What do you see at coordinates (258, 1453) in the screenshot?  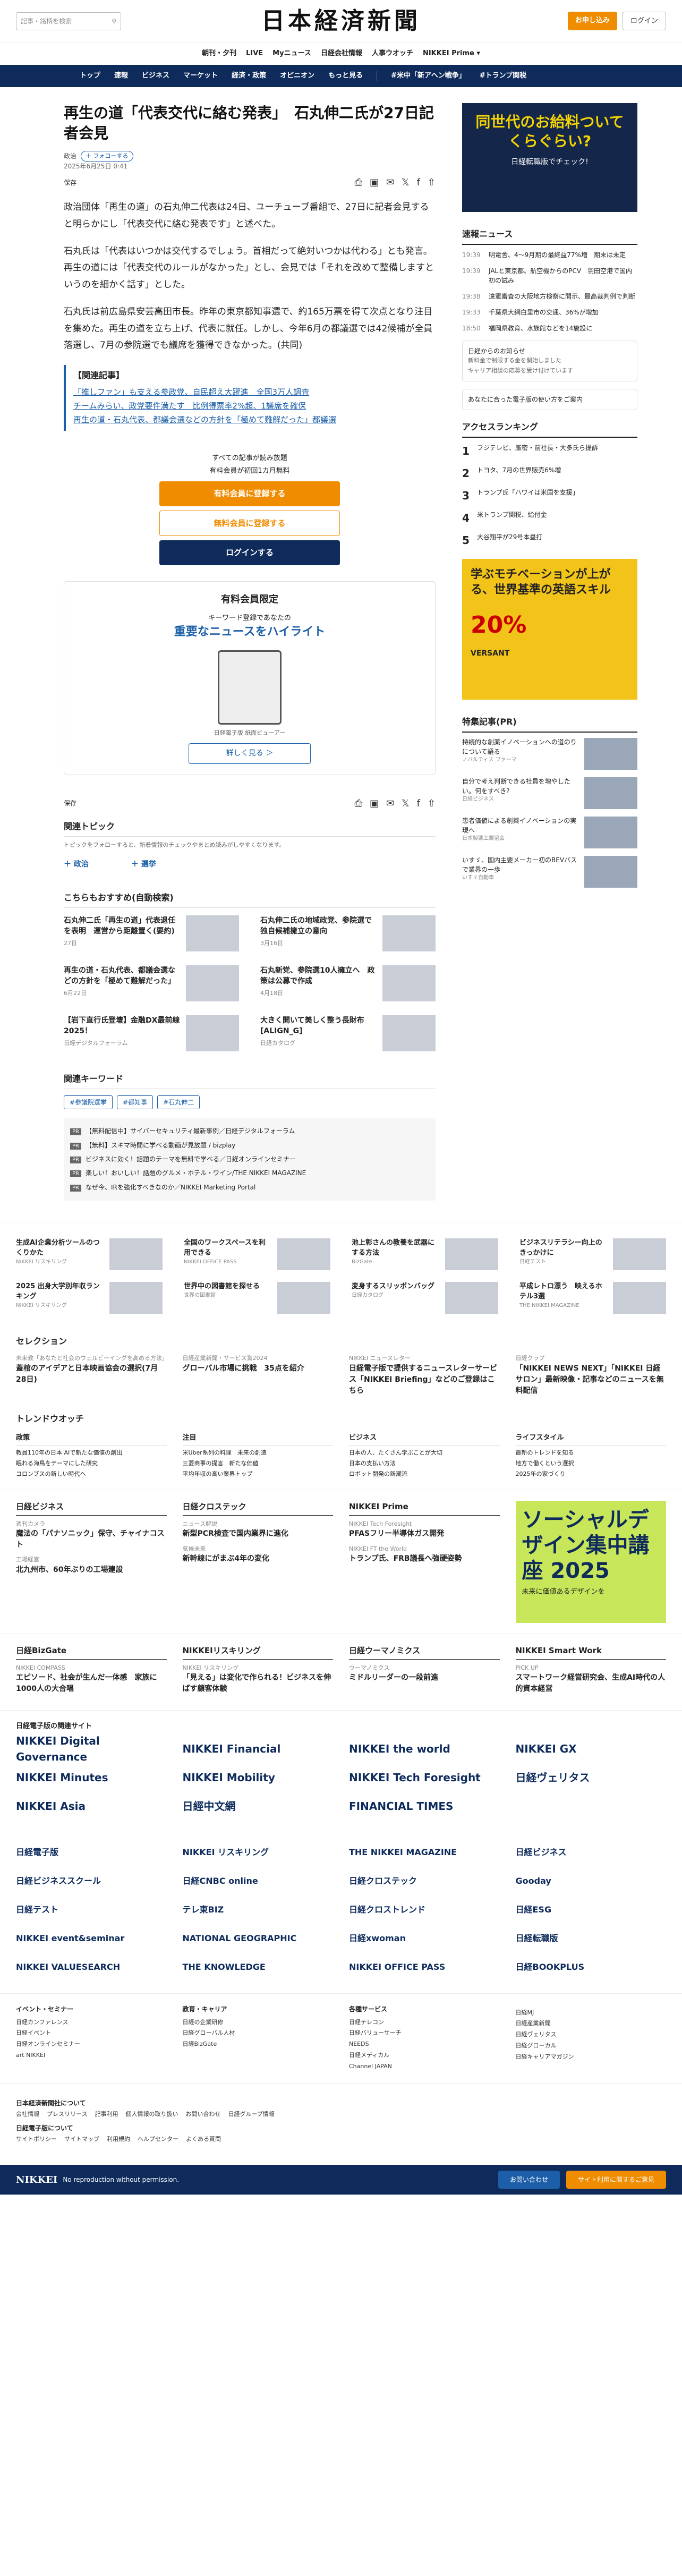 I see `trend-item: 米Uber系列の料理 未来の創造` at bounding box center [258, 1453].